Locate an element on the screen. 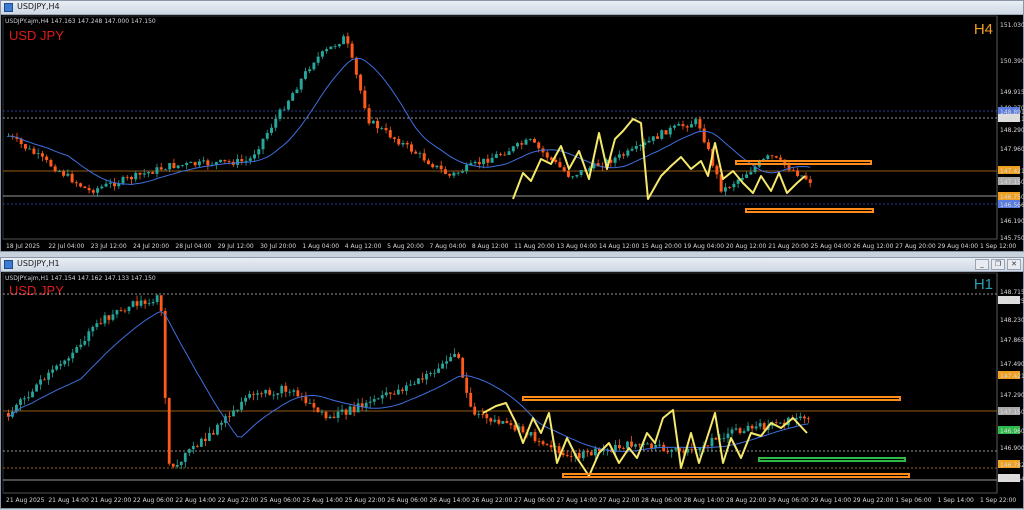 Image resolution: width=1024 pixels, height=510 pixels. time-axis-label: 25 Aug 06:00 is located at coordinates (280, 500).